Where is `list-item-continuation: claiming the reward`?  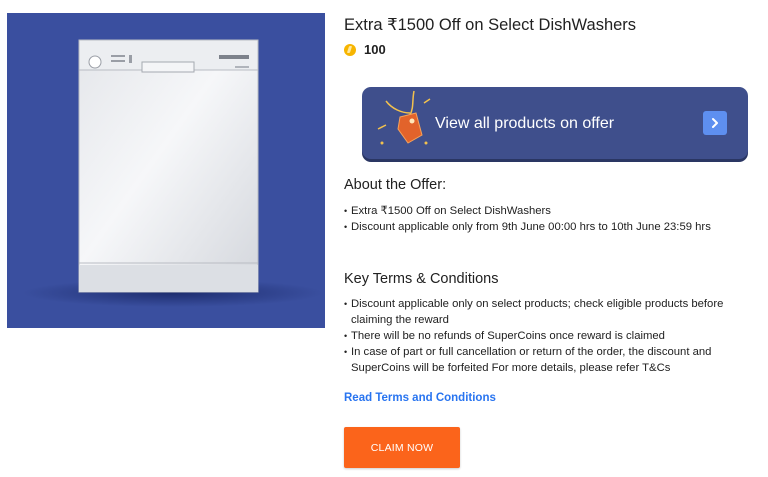
list-item-continuation: claiming the reward is located at coordinates (400, 320).